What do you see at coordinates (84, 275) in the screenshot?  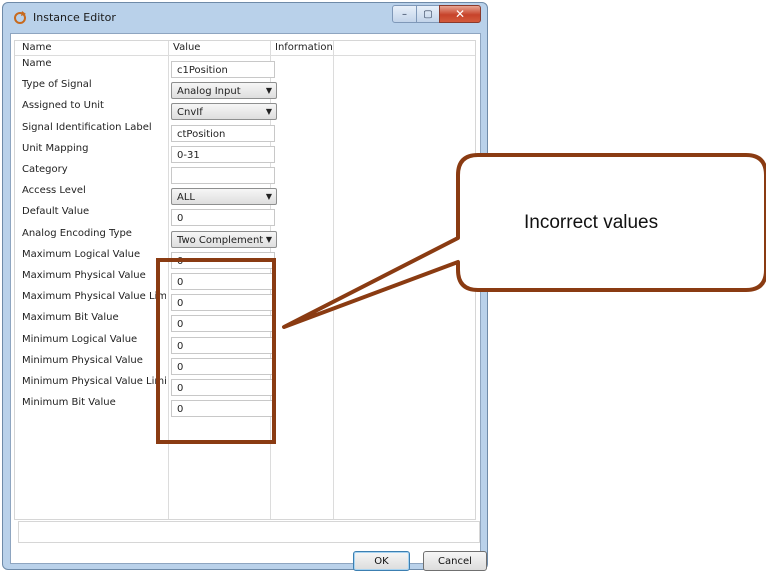 I see `property-label: Maximum Physical Value` at bounding box center [84, 275].